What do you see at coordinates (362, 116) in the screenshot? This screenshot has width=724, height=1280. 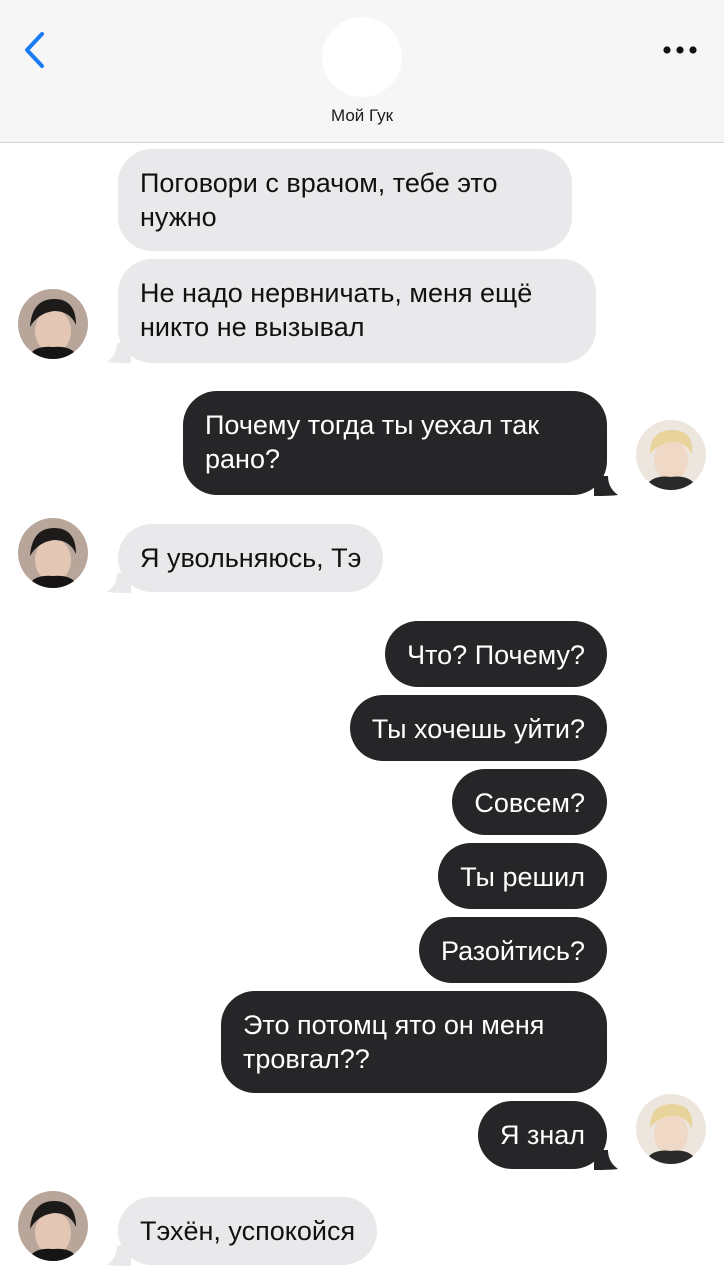 I see `contact-name: Мой Гук` at bounding box center [362, 116].